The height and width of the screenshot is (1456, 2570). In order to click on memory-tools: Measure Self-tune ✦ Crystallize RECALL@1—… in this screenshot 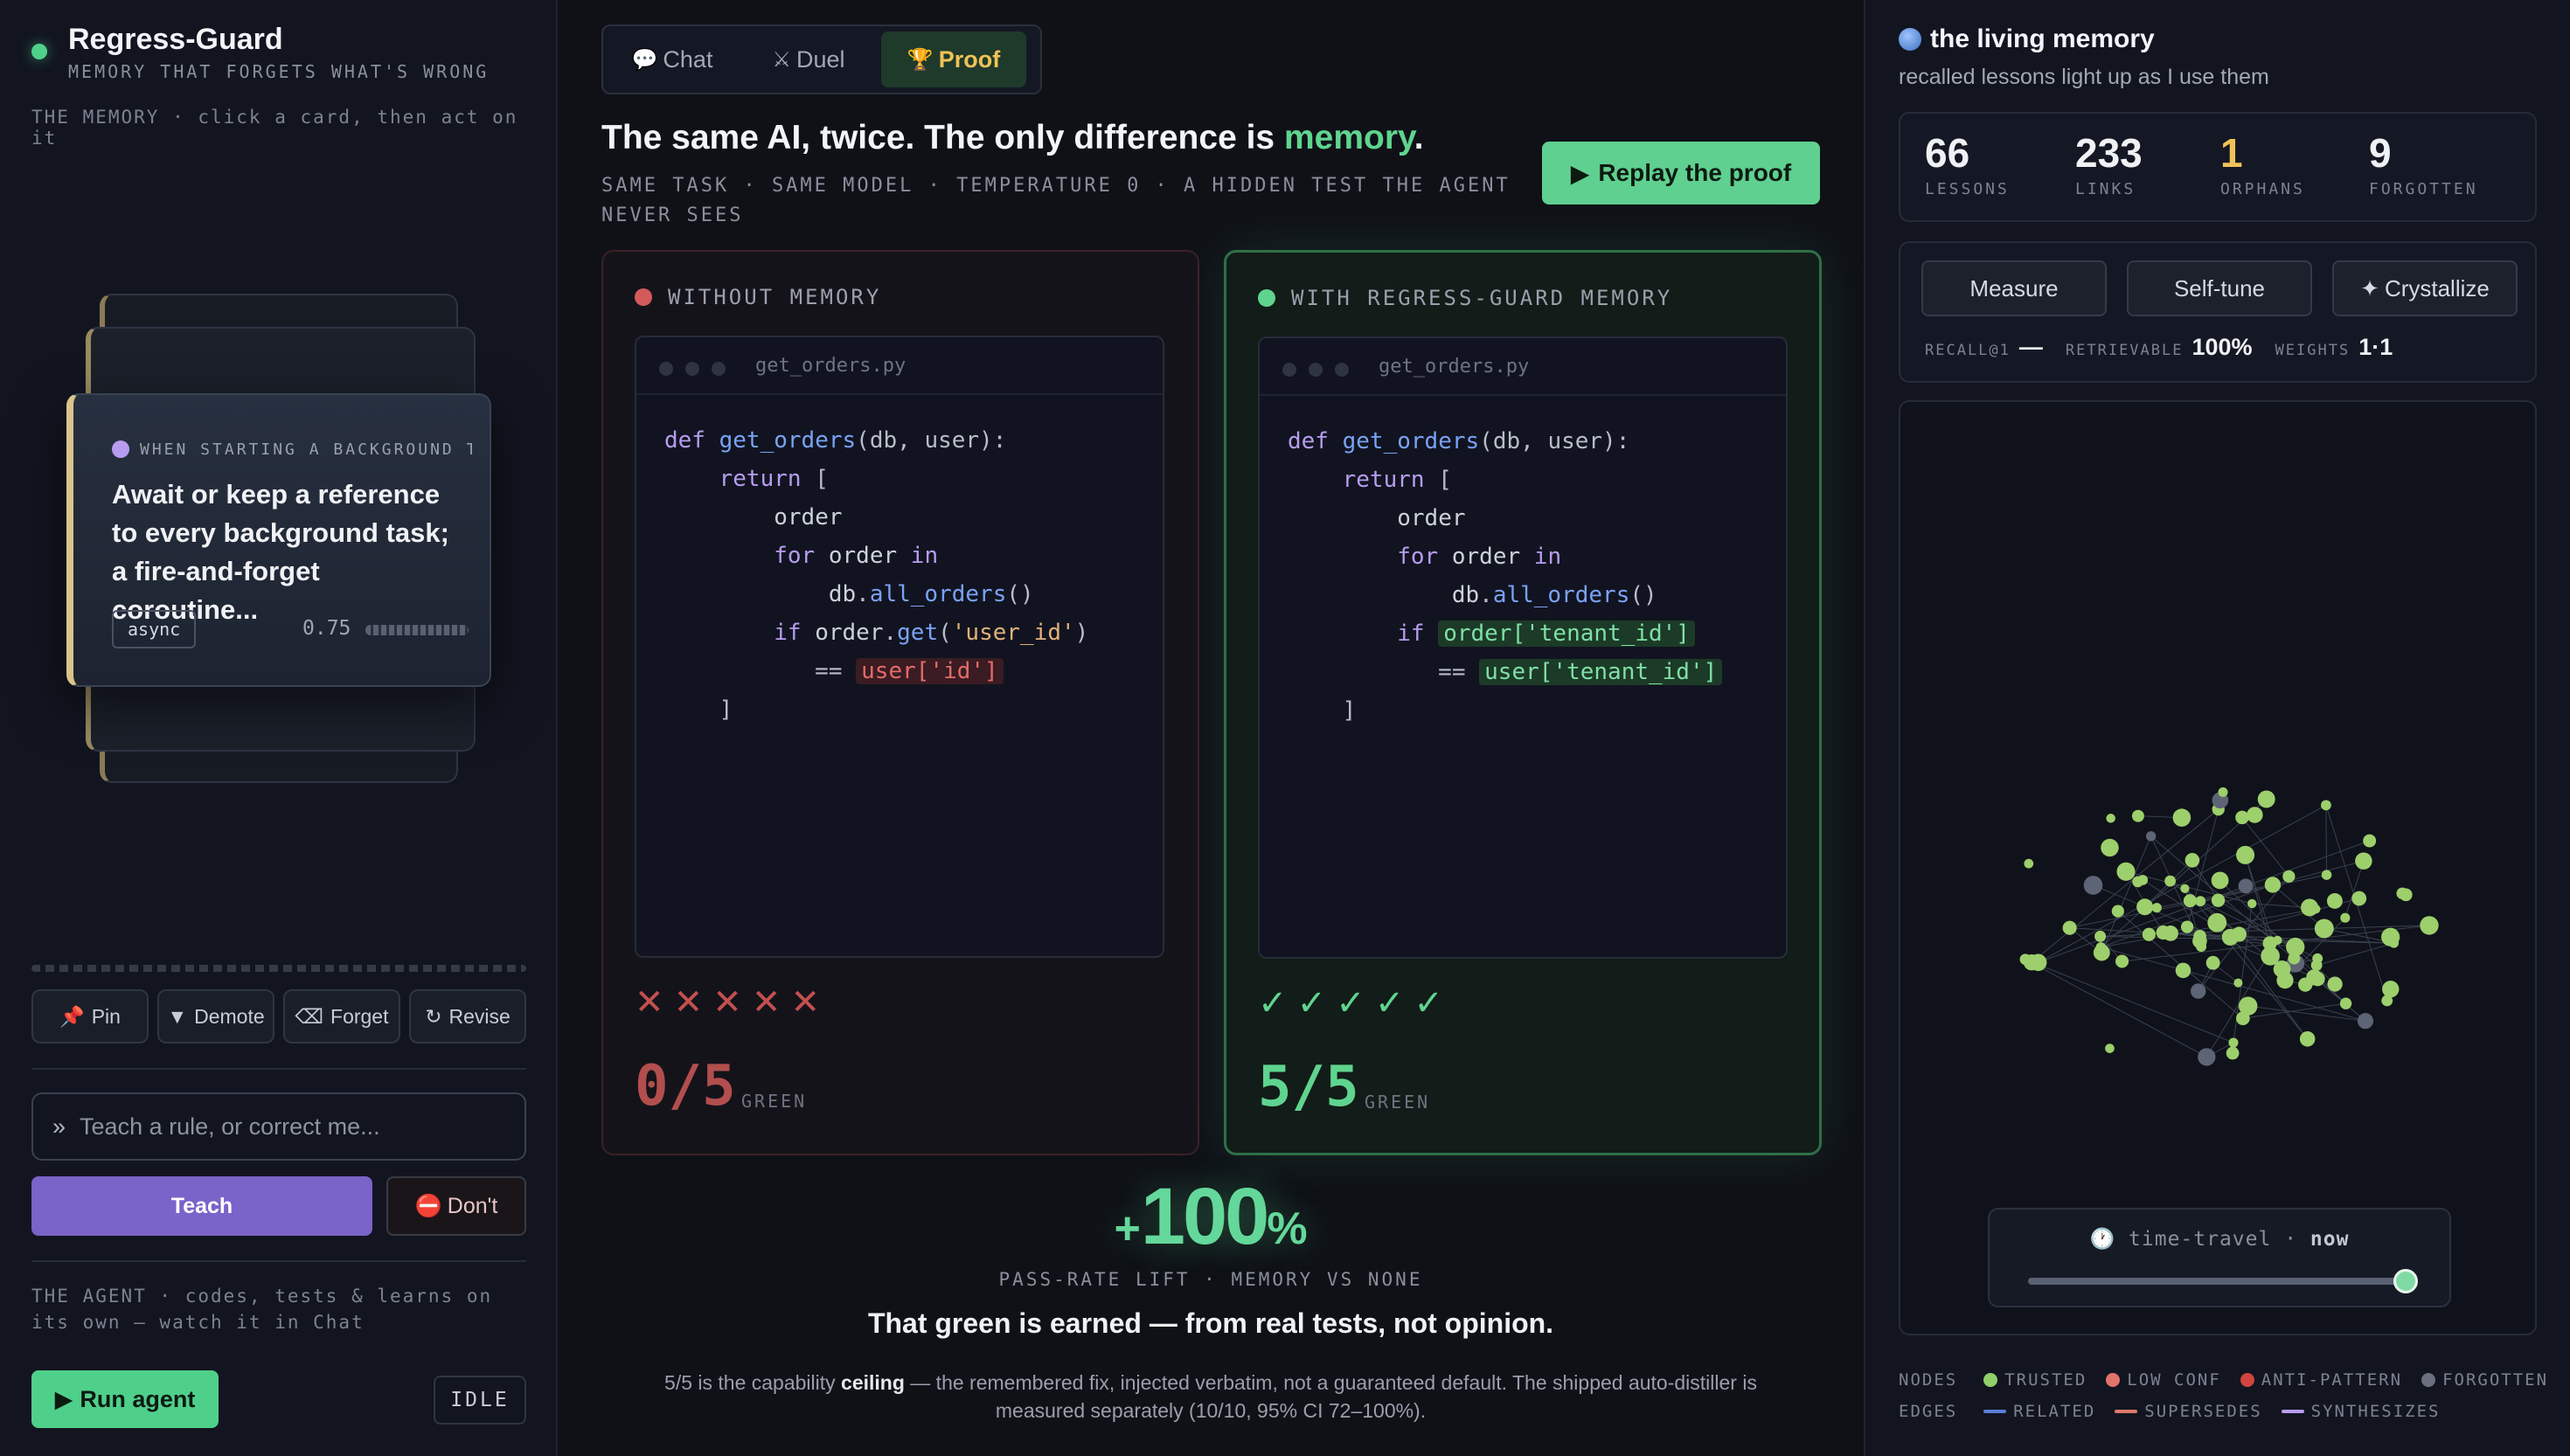, I will do `click(2218, 312)`.